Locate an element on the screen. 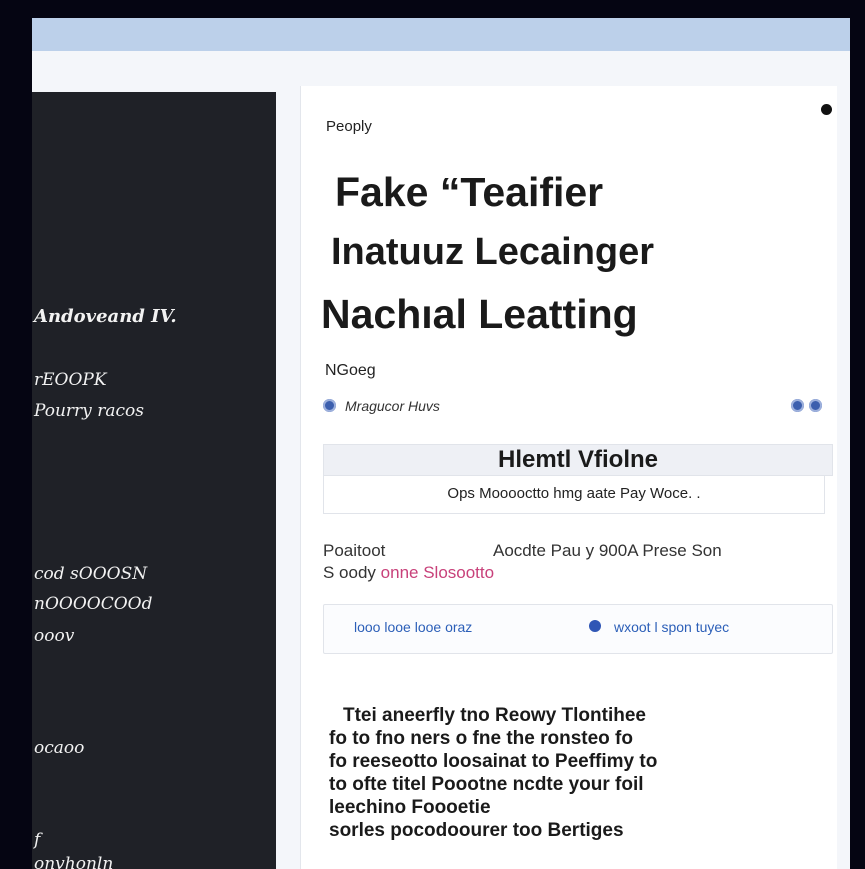 Image resolution: width=865 pixels, height=869 pixels. body-line: fo reeseotto loosainat to Peeffimy to is located at coordinates (493, 761).